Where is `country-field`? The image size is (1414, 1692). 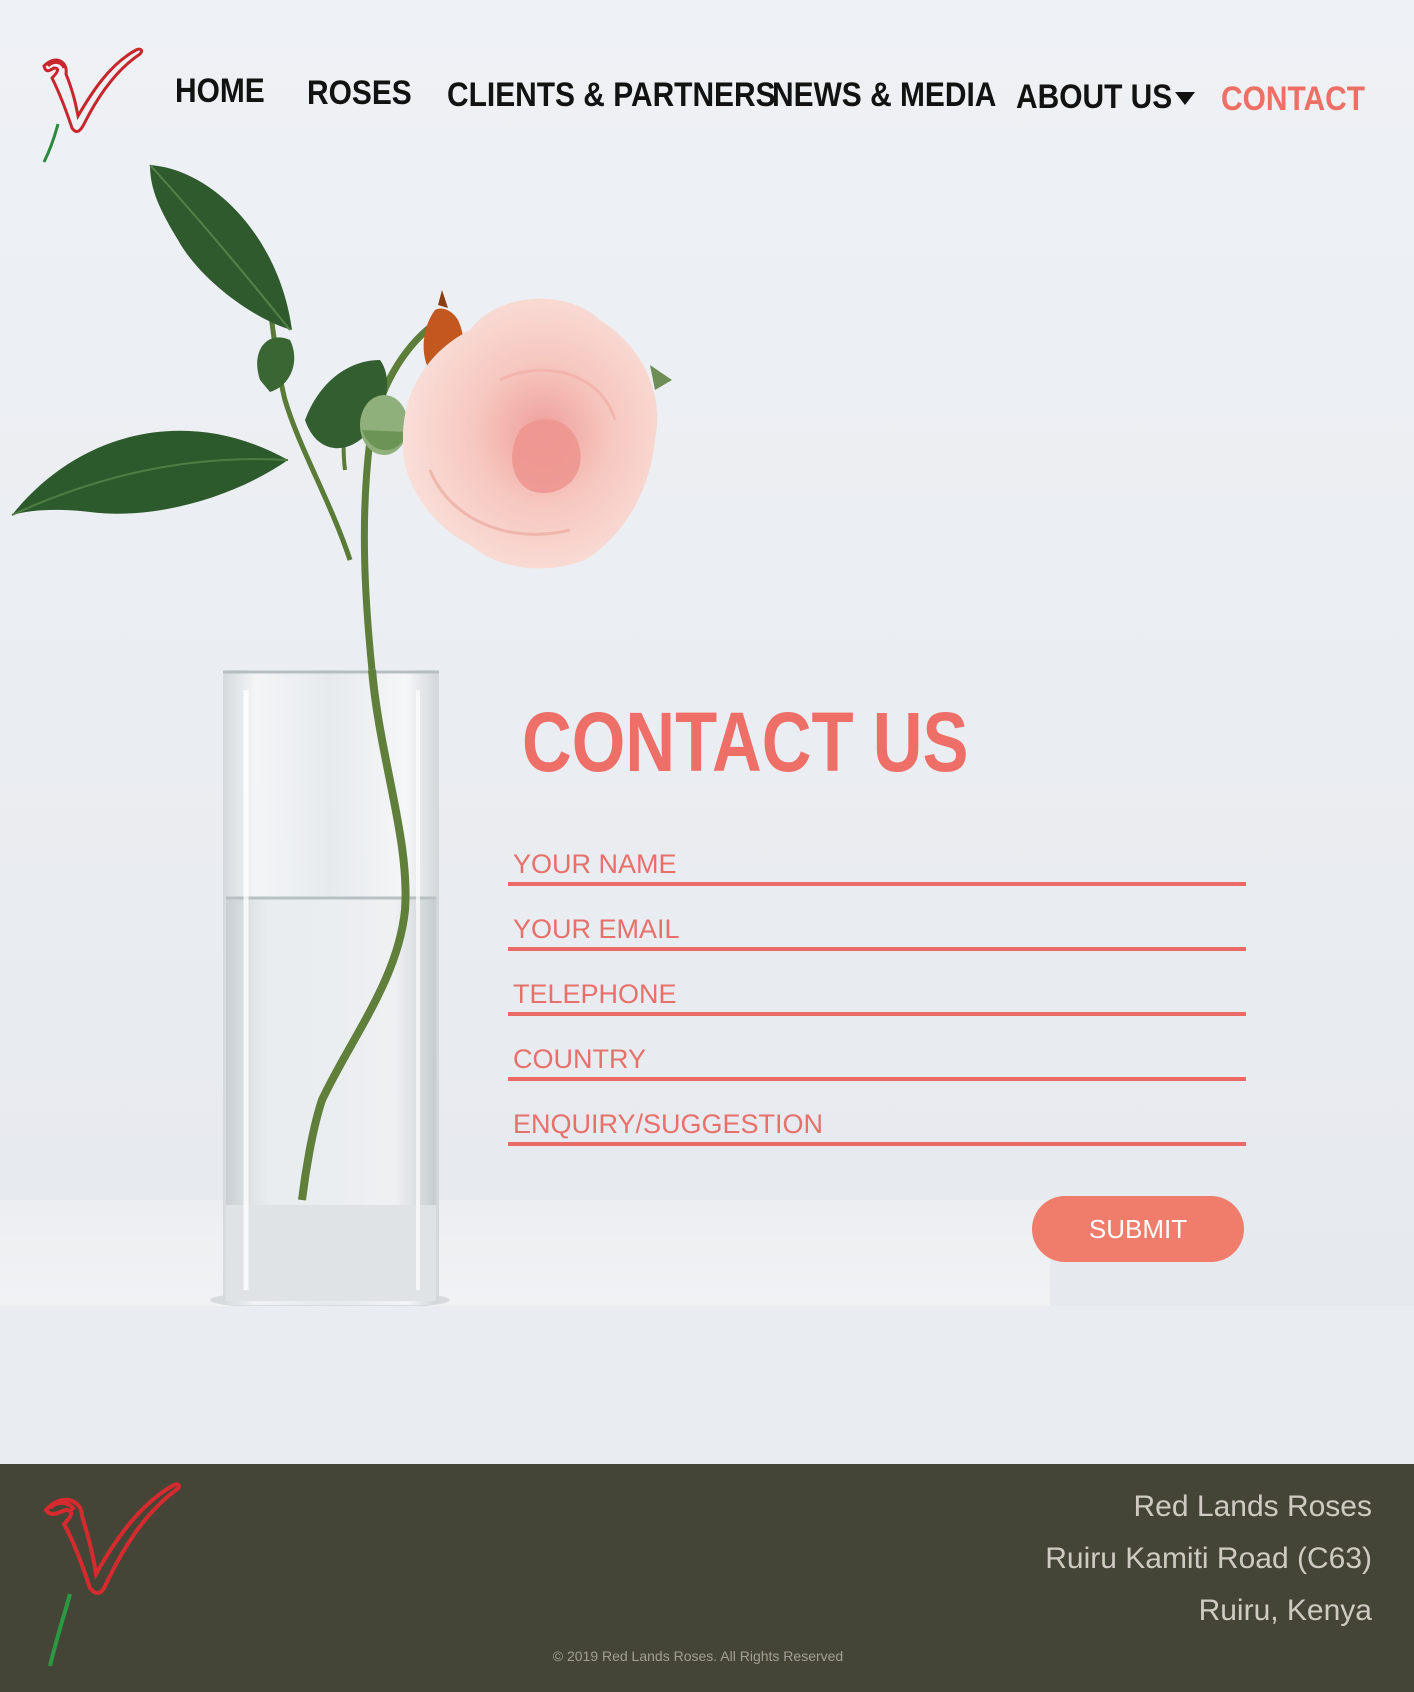 country-field is located at coordinates (877, 1061).